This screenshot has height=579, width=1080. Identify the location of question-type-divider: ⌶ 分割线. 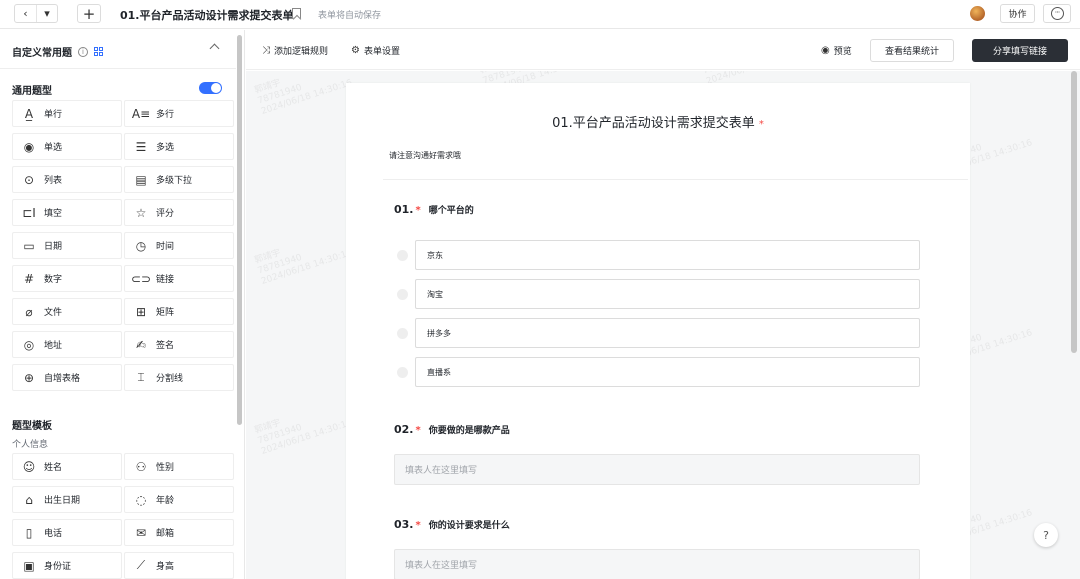
(179, 377).